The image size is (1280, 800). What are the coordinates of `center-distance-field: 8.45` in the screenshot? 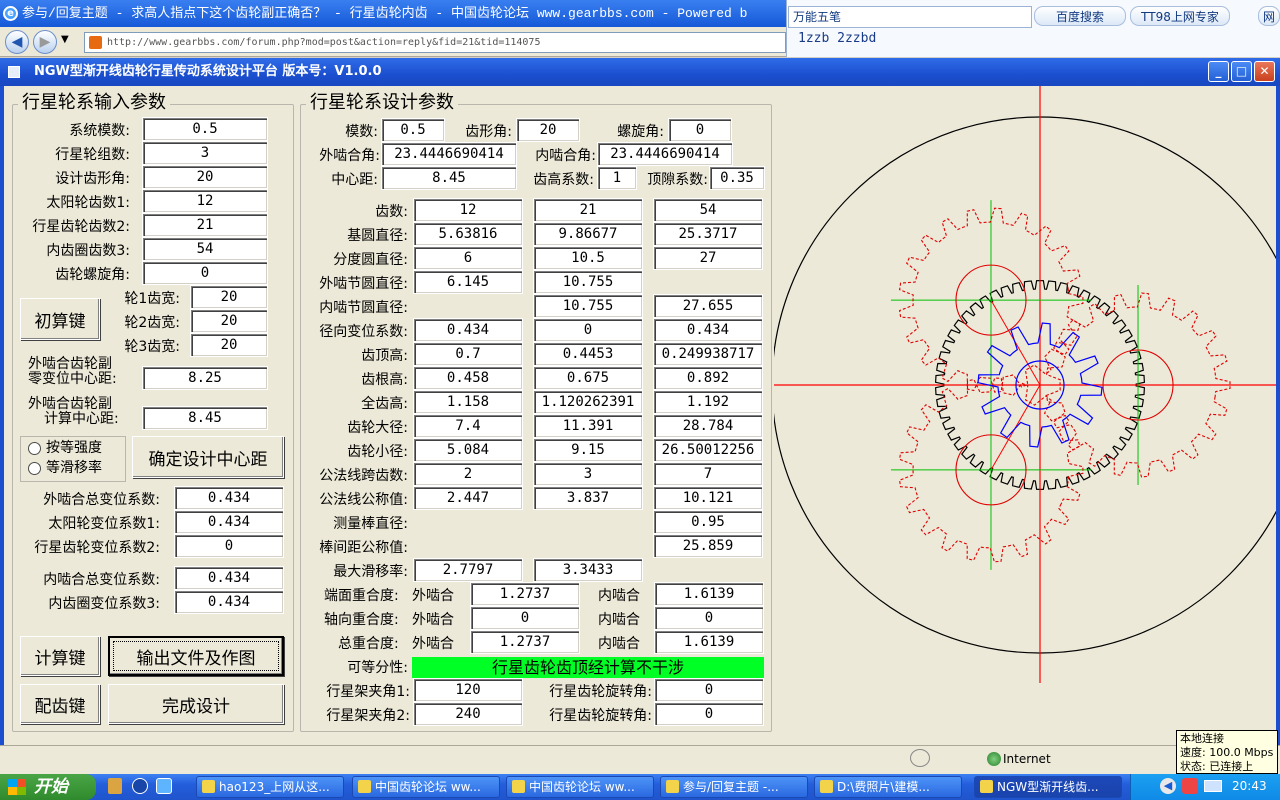 It's located at (449, 178).